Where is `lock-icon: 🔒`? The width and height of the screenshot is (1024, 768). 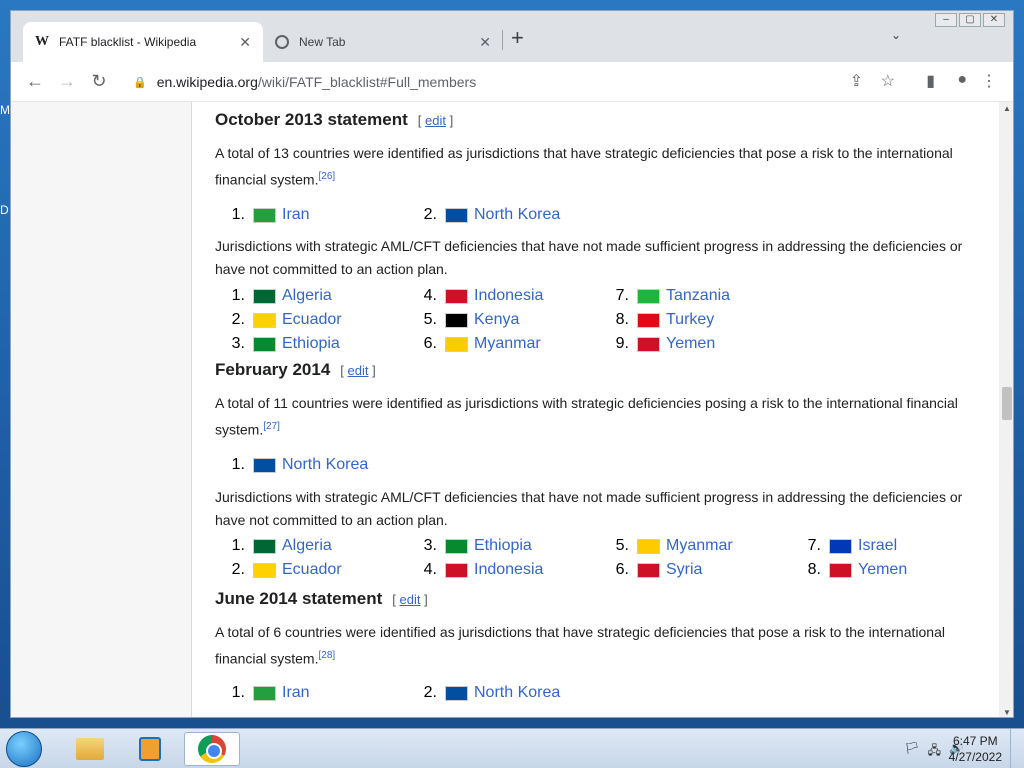
lock-icon: 🔒 is located at coordinates (140, 82).